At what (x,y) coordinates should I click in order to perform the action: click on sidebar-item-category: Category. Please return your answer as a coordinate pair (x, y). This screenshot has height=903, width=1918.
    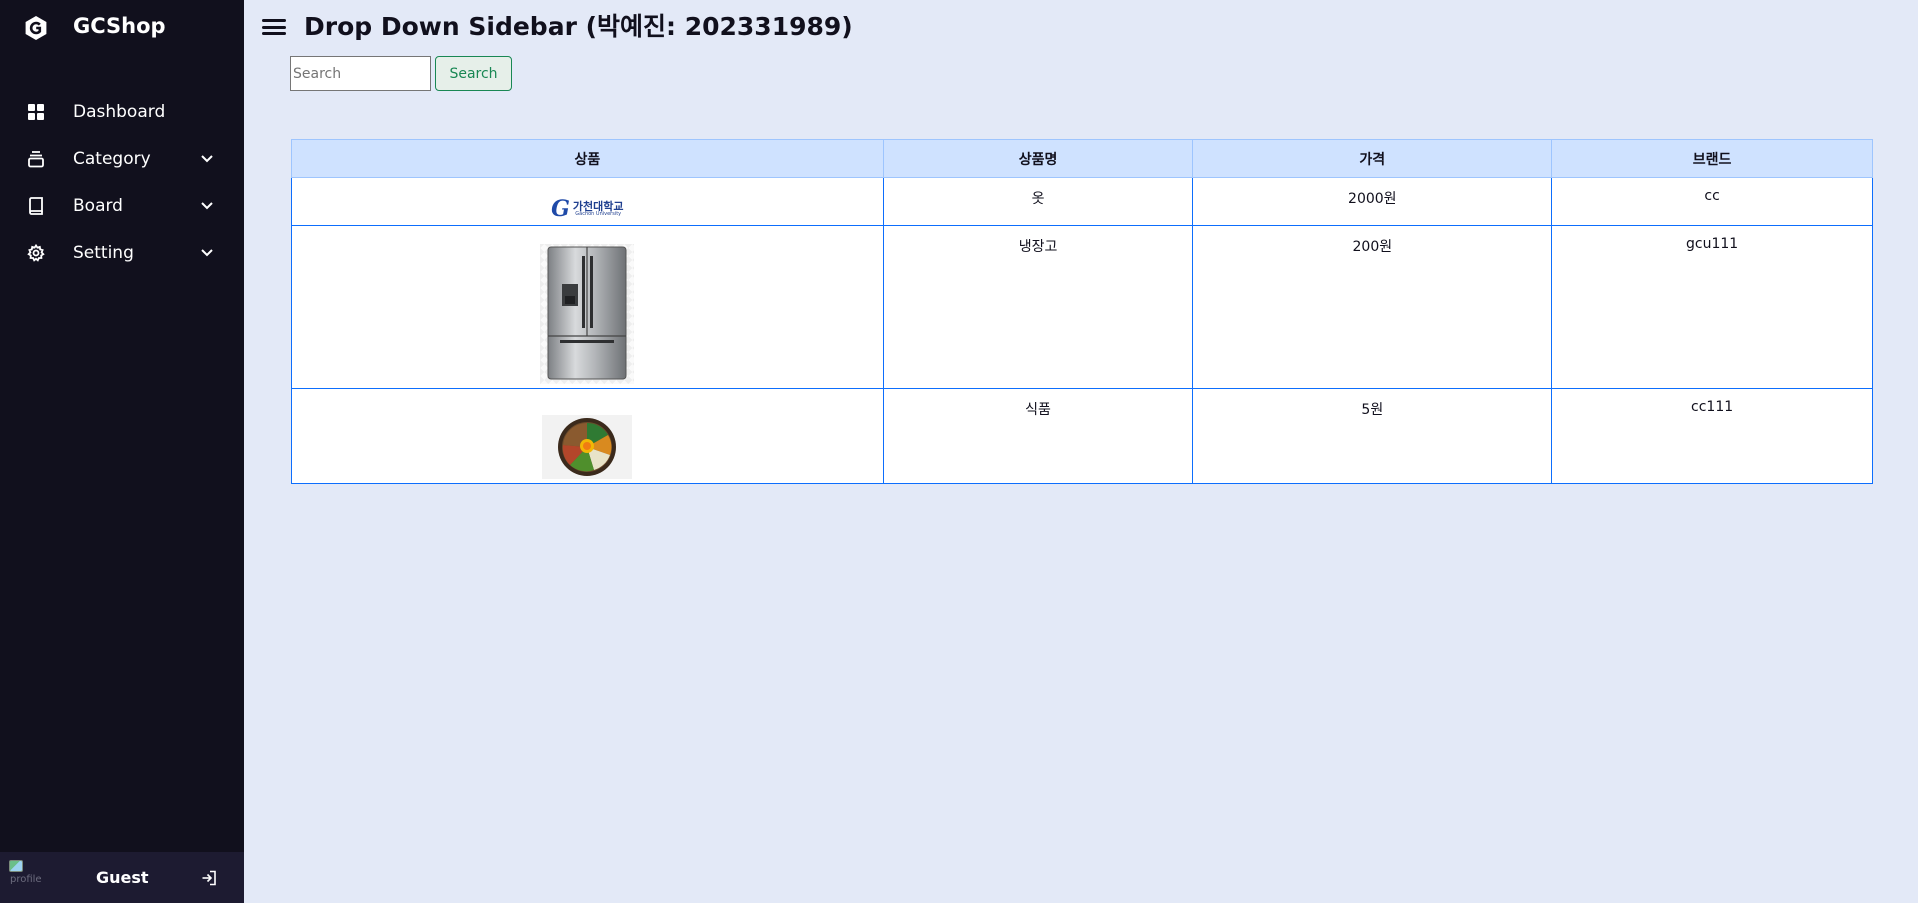
    Looking at the image, I should click on (122, 158).